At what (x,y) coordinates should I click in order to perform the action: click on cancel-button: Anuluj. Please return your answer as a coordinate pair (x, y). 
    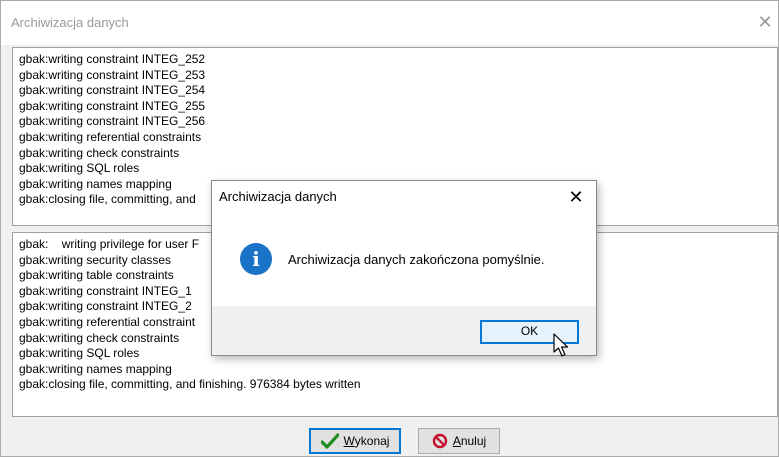
    Looking at the image, I should click on (459, 441).